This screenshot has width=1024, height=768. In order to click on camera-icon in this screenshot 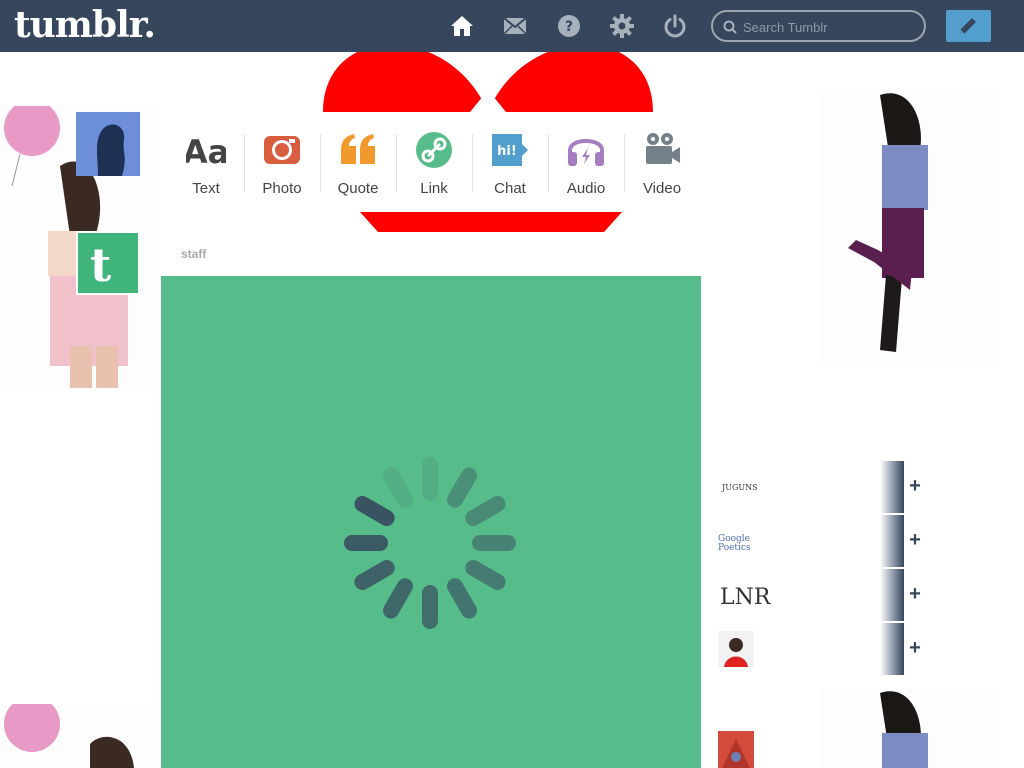, I will do `click(282, 150)`.